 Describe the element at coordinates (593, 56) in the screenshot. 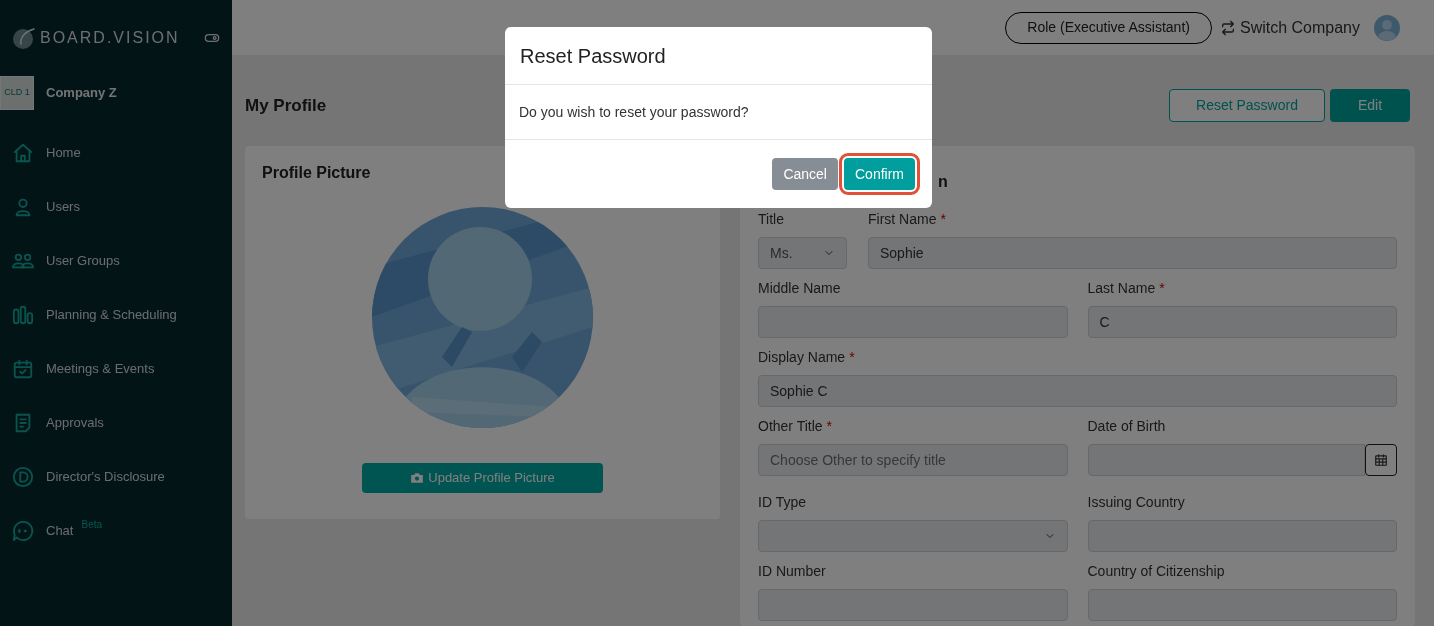

I see `dialog-title: Reset Password` at that location.